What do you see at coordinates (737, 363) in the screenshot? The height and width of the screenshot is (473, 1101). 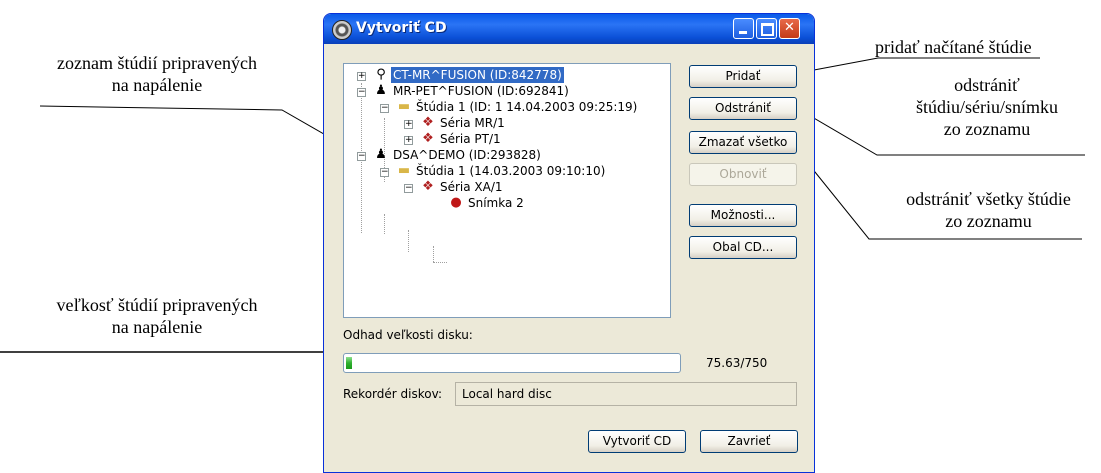 I see `disk-size-value: 75.63/750` at bounding box center [737, 363].